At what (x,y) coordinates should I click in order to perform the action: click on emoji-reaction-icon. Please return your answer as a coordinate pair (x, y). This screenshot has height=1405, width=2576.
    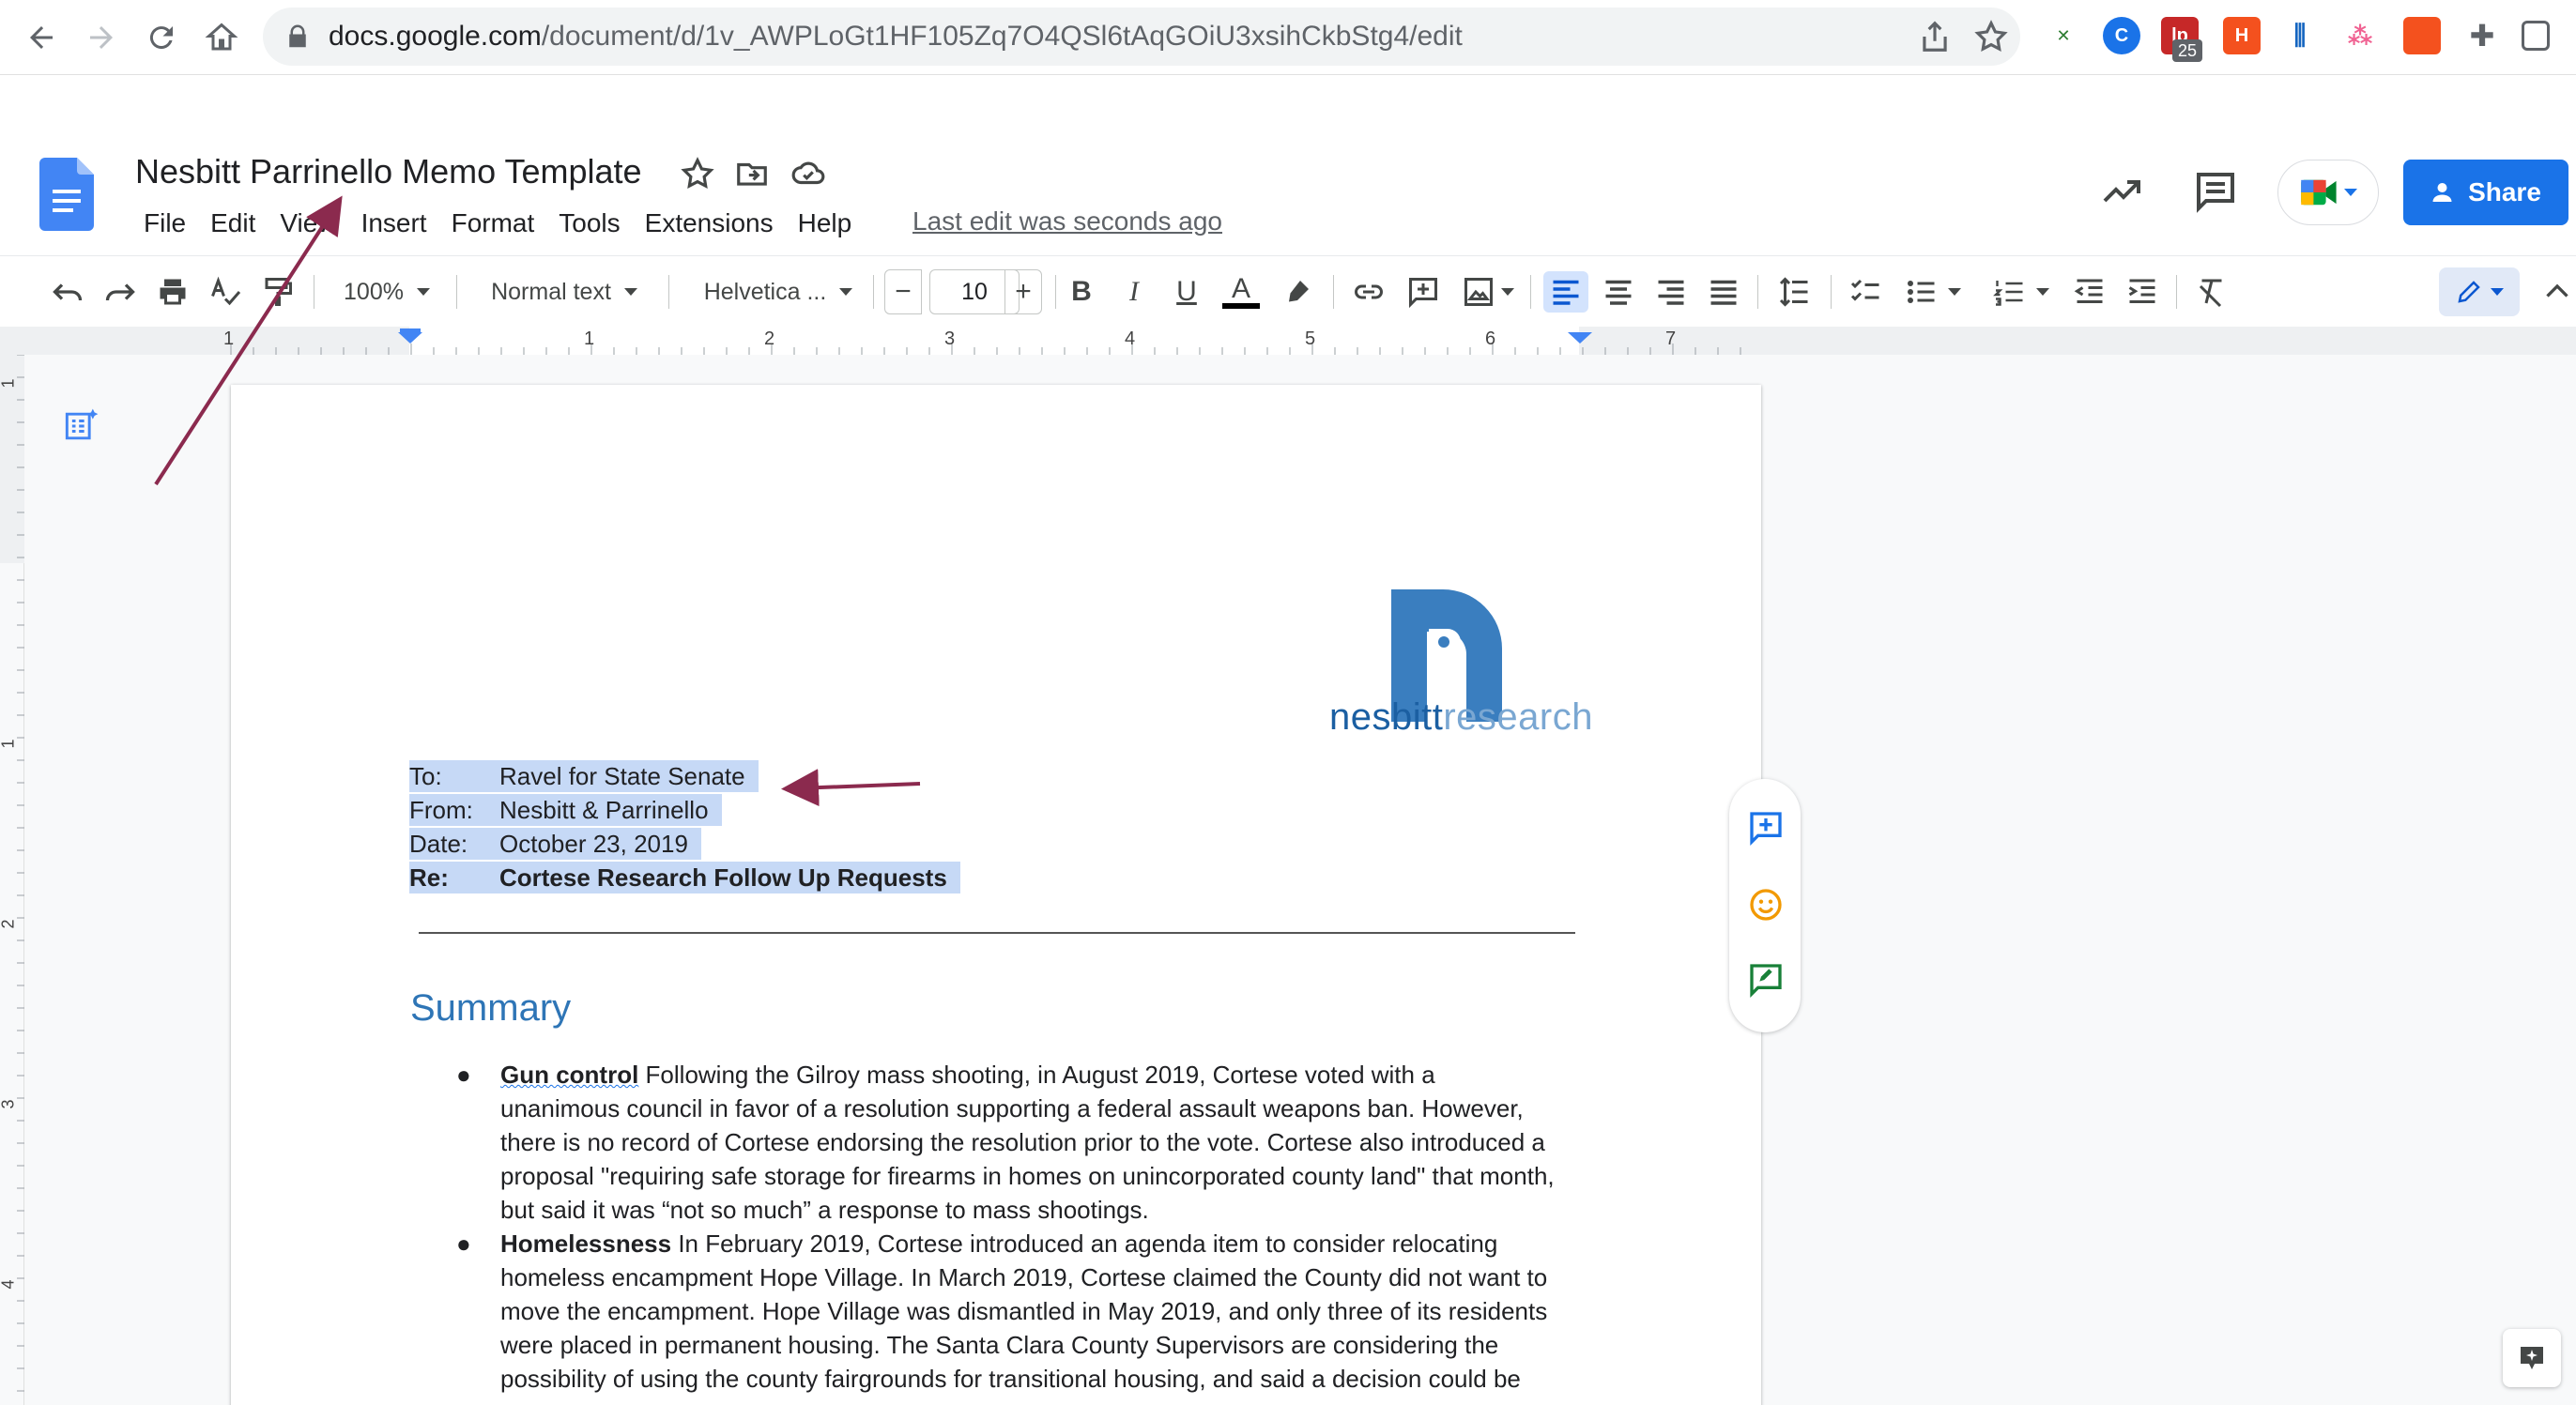
    Looking at the image, I should click on (1766, 905).